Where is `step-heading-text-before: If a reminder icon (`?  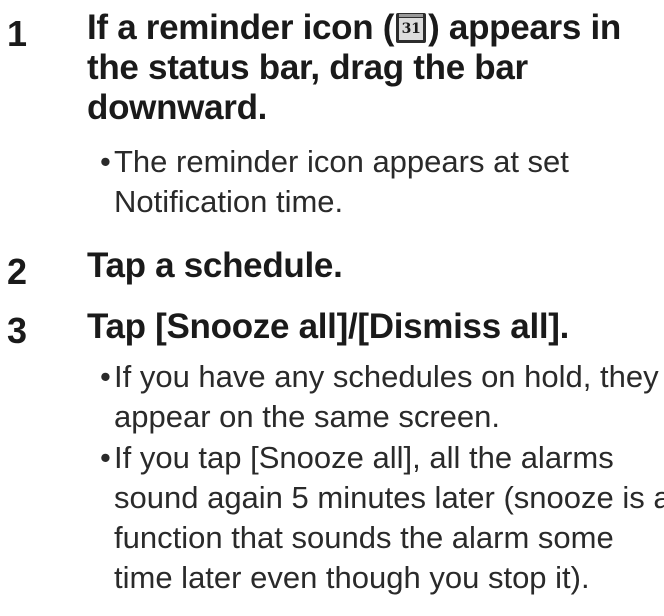
step-heading-text-before: If a reminder icon ( is located at coordinates (241, 27).